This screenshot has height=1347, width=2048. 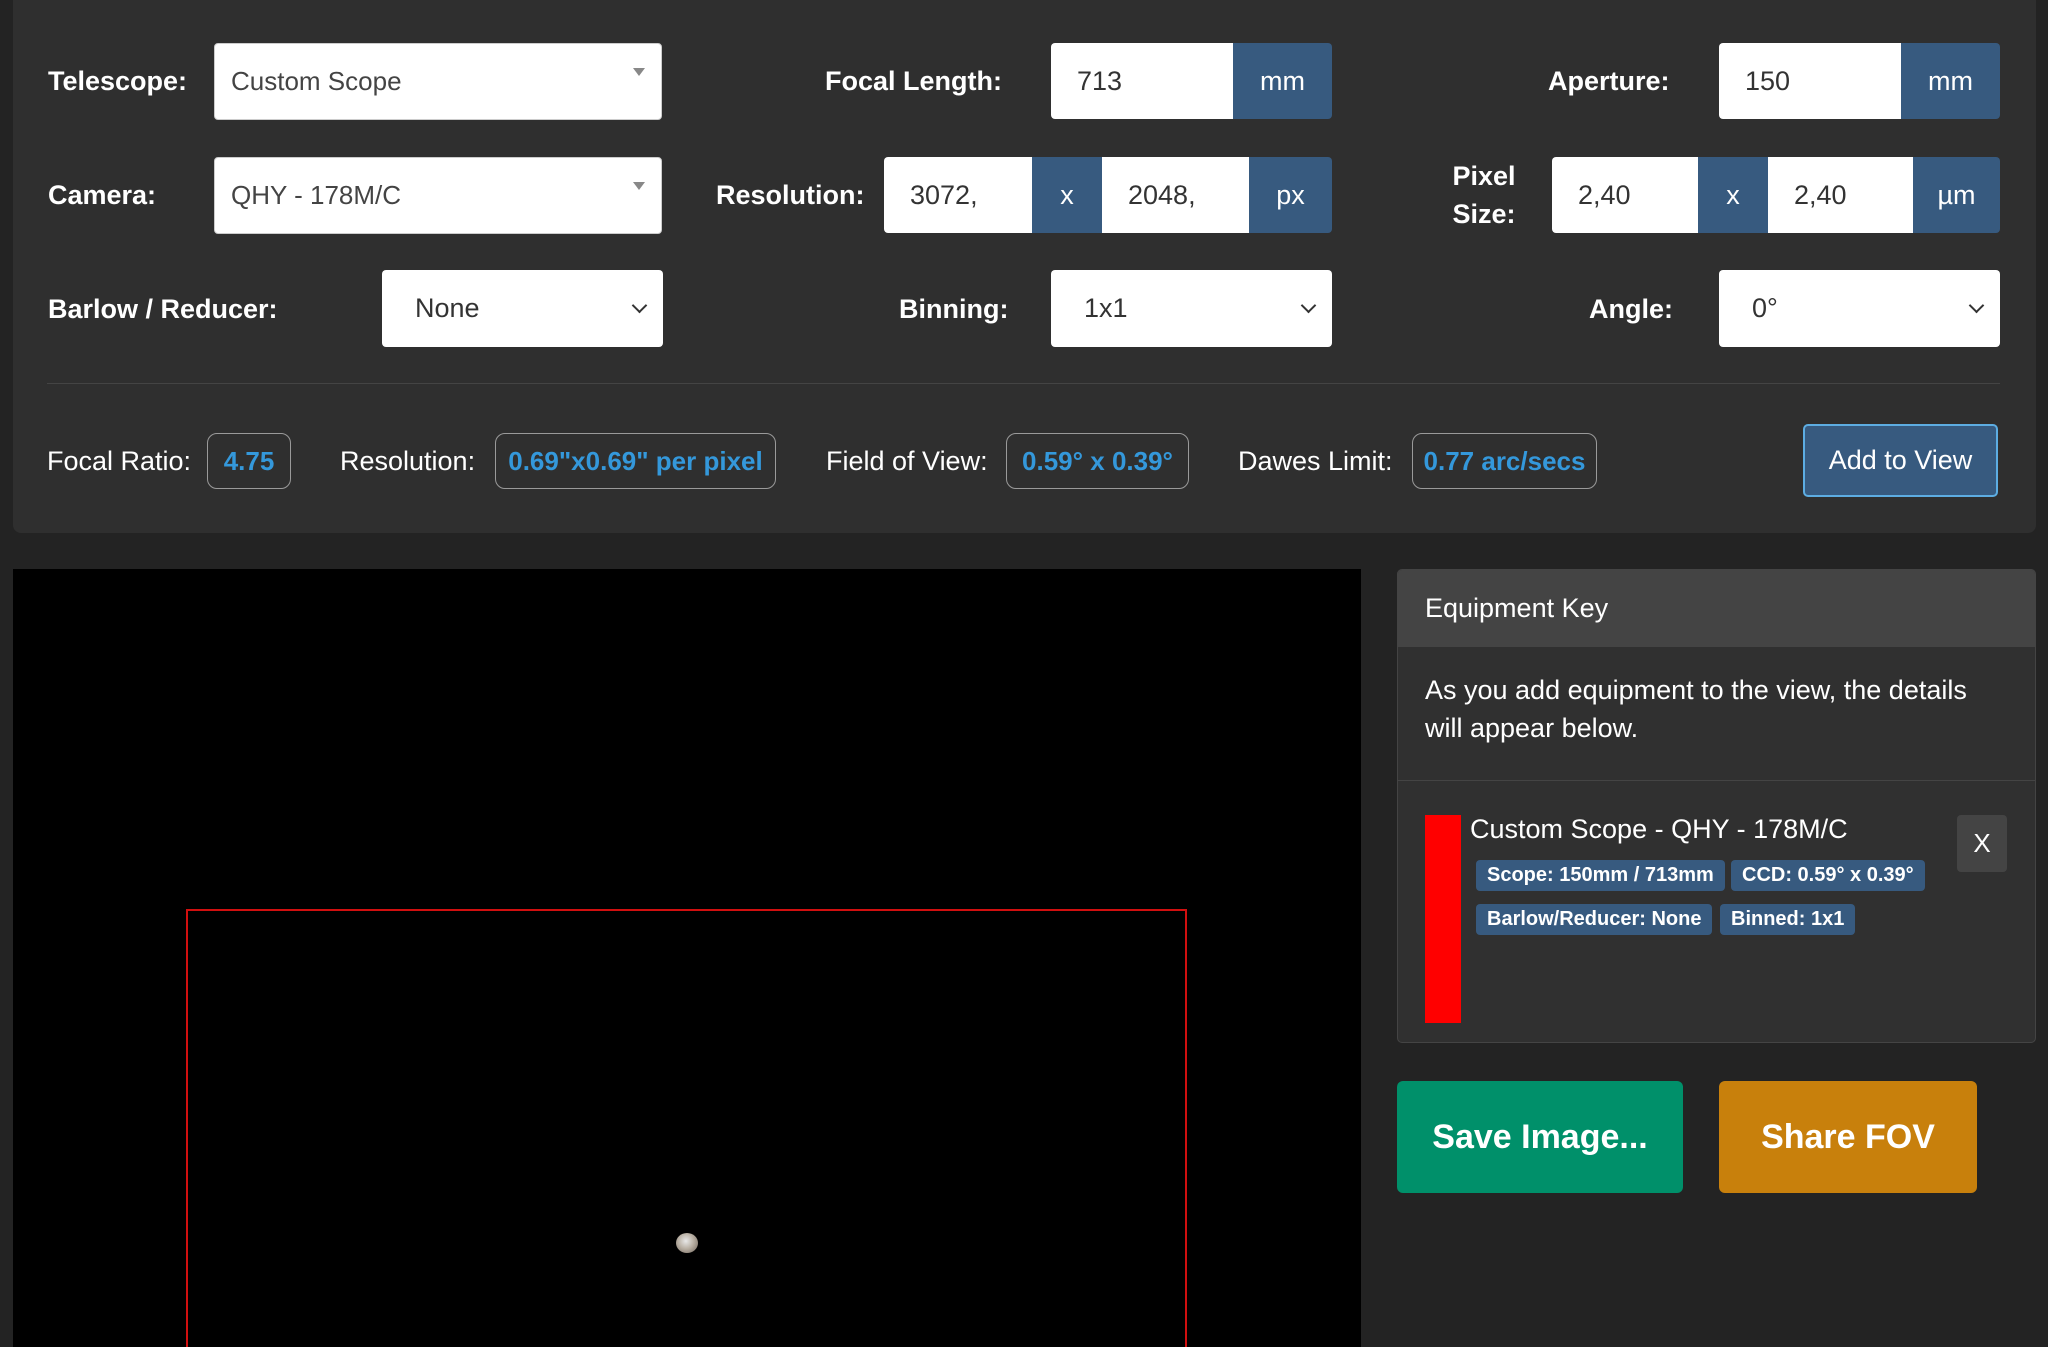 What do you see at coordinates (1982, 843) in the screenshot?
I see `remove-equipment-button: X` at bounding box center [1982, 843].